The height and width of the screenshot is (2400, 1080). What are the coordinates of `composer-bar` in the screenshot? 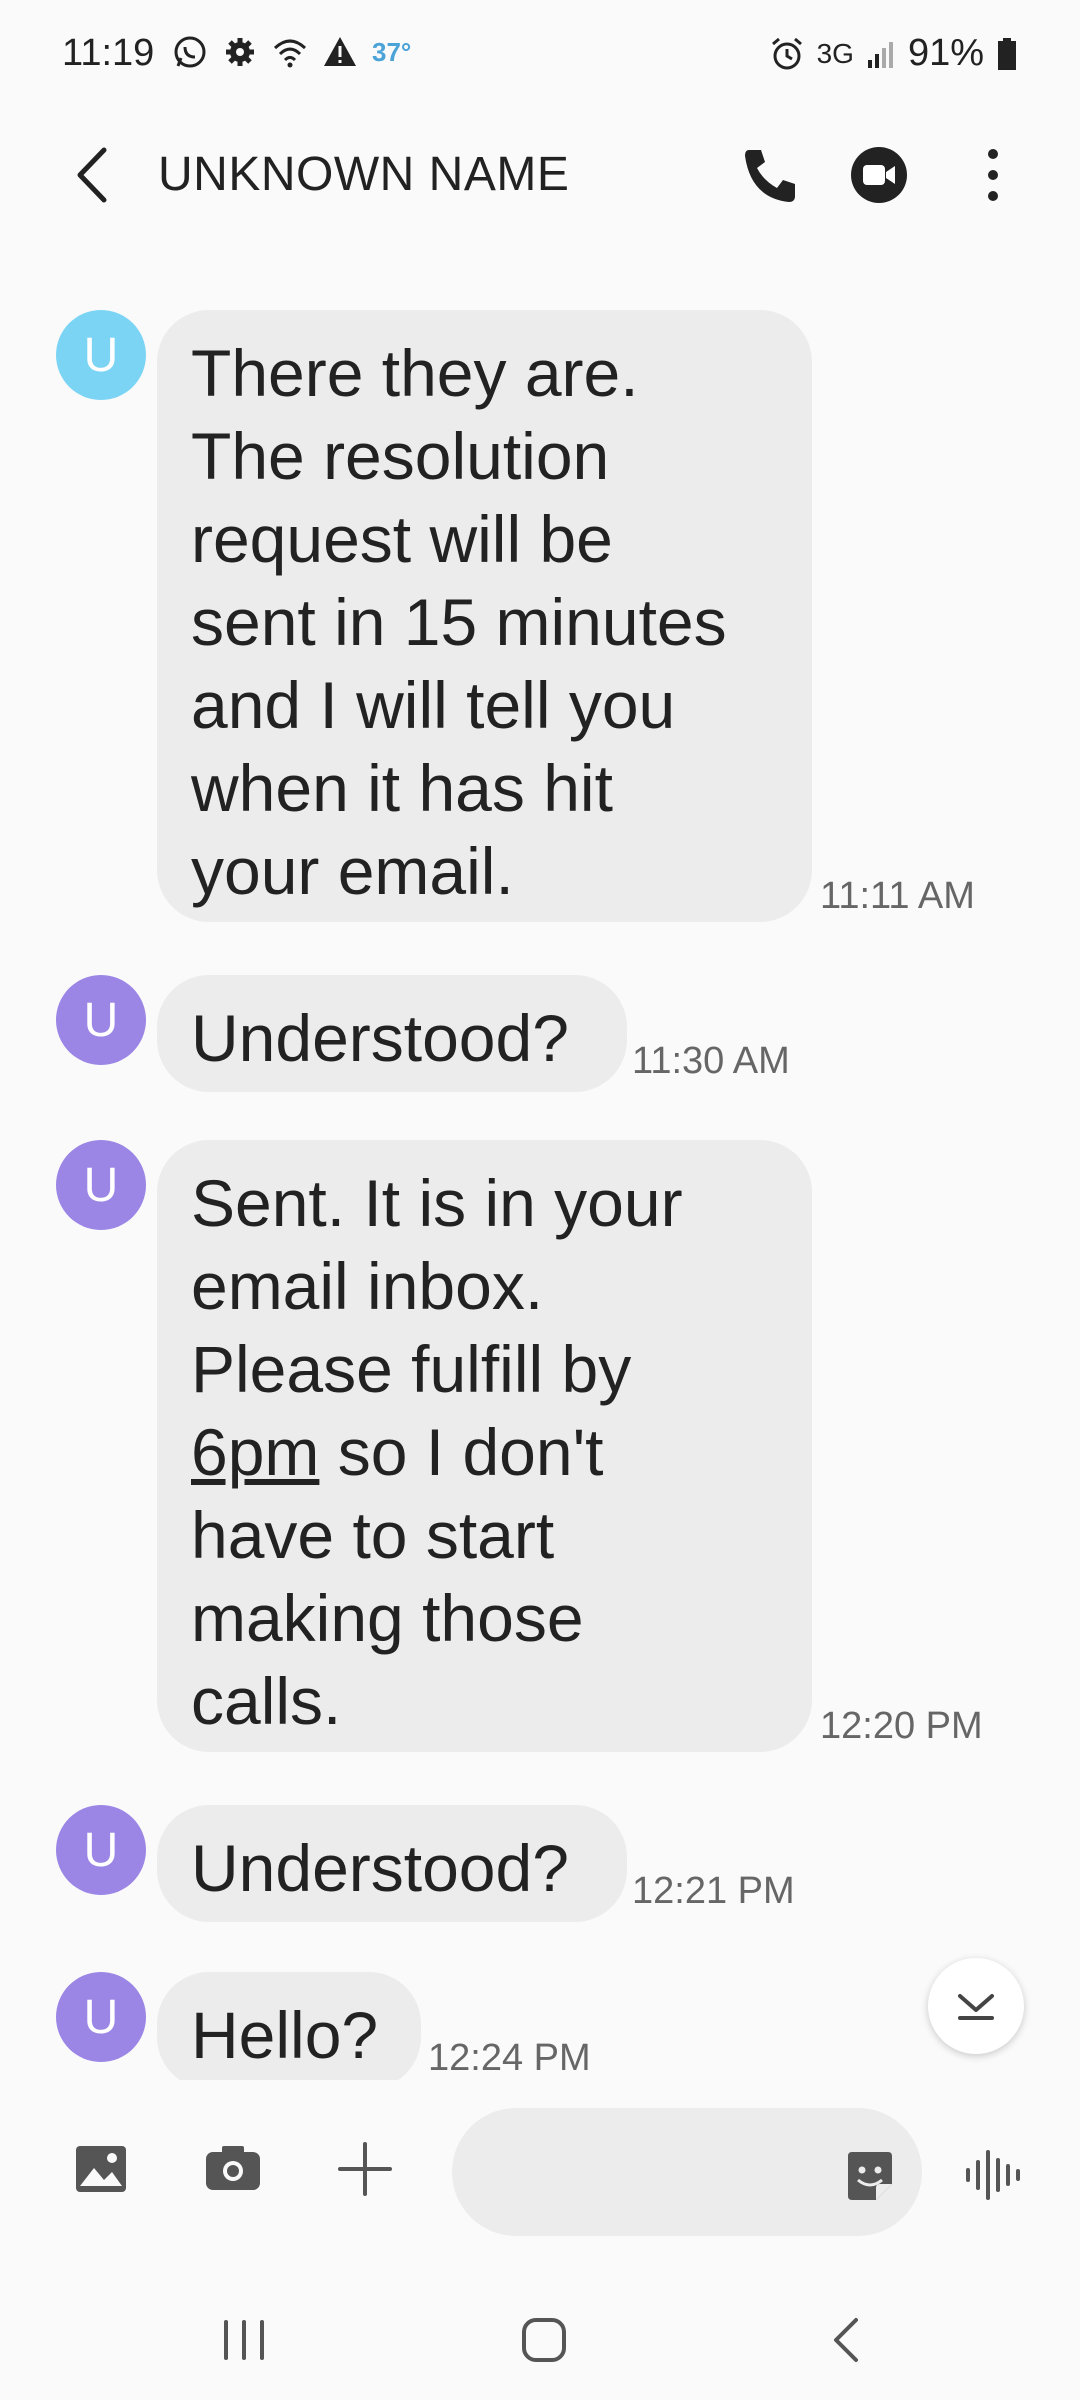 It's located at (540, 2170).